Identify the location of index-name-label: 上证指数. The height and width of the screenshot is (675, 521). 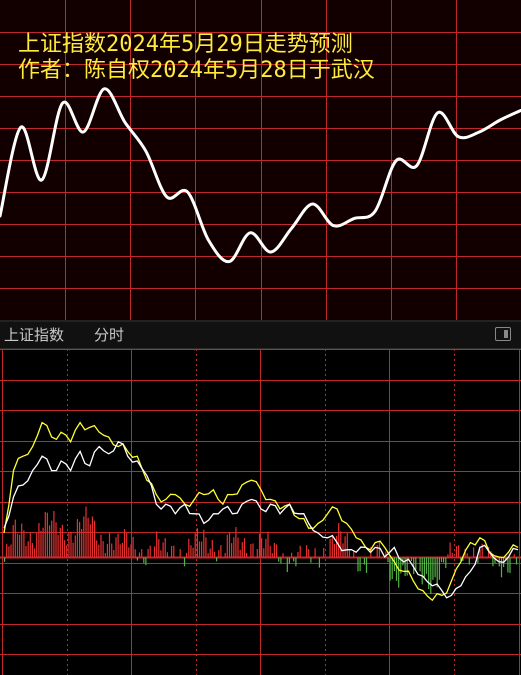
(34, 335).